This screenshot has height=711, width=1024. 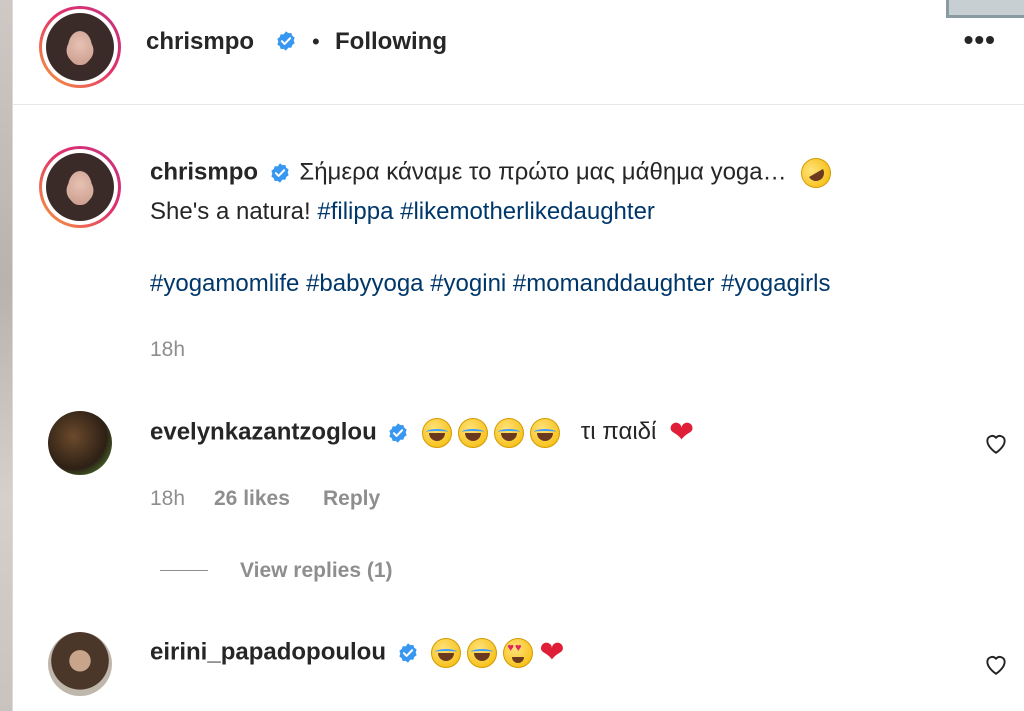 I want to click on comment-timestamp: 18h, so click(x=167, y=499).